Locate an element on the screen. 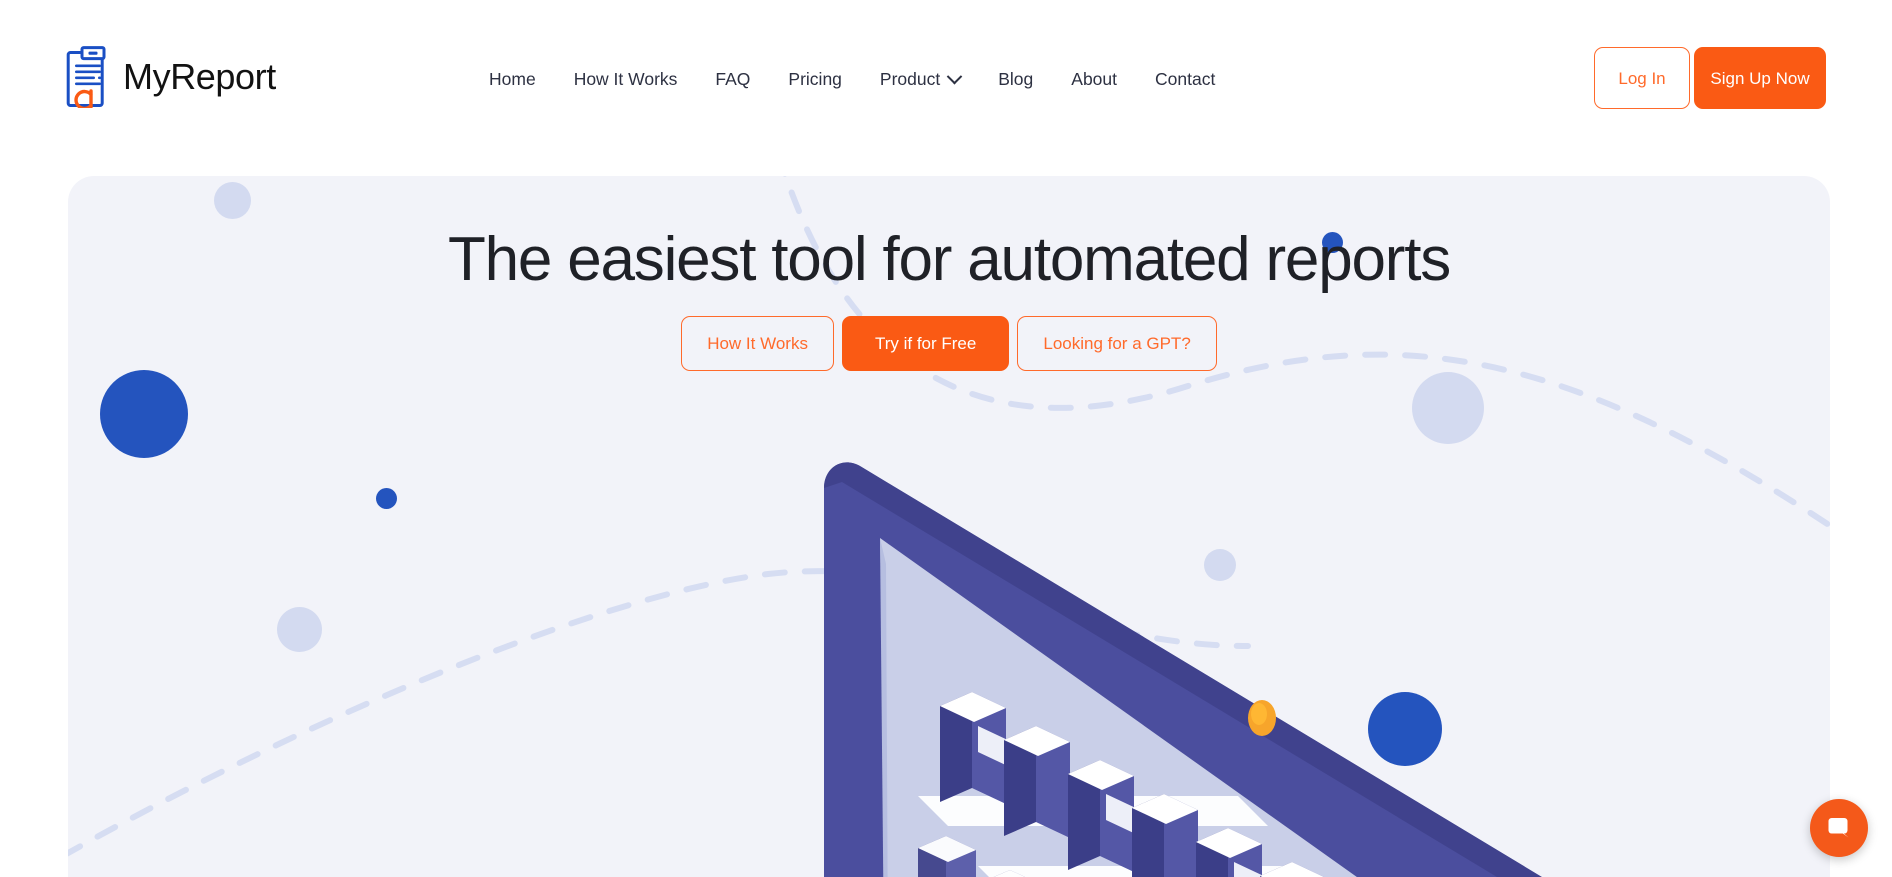 Image resolution: width=1892 pixels, height=877 pixels. looking-for-a-gpt-button: Looking for a GPT? is located at coordinates (1117, 343).